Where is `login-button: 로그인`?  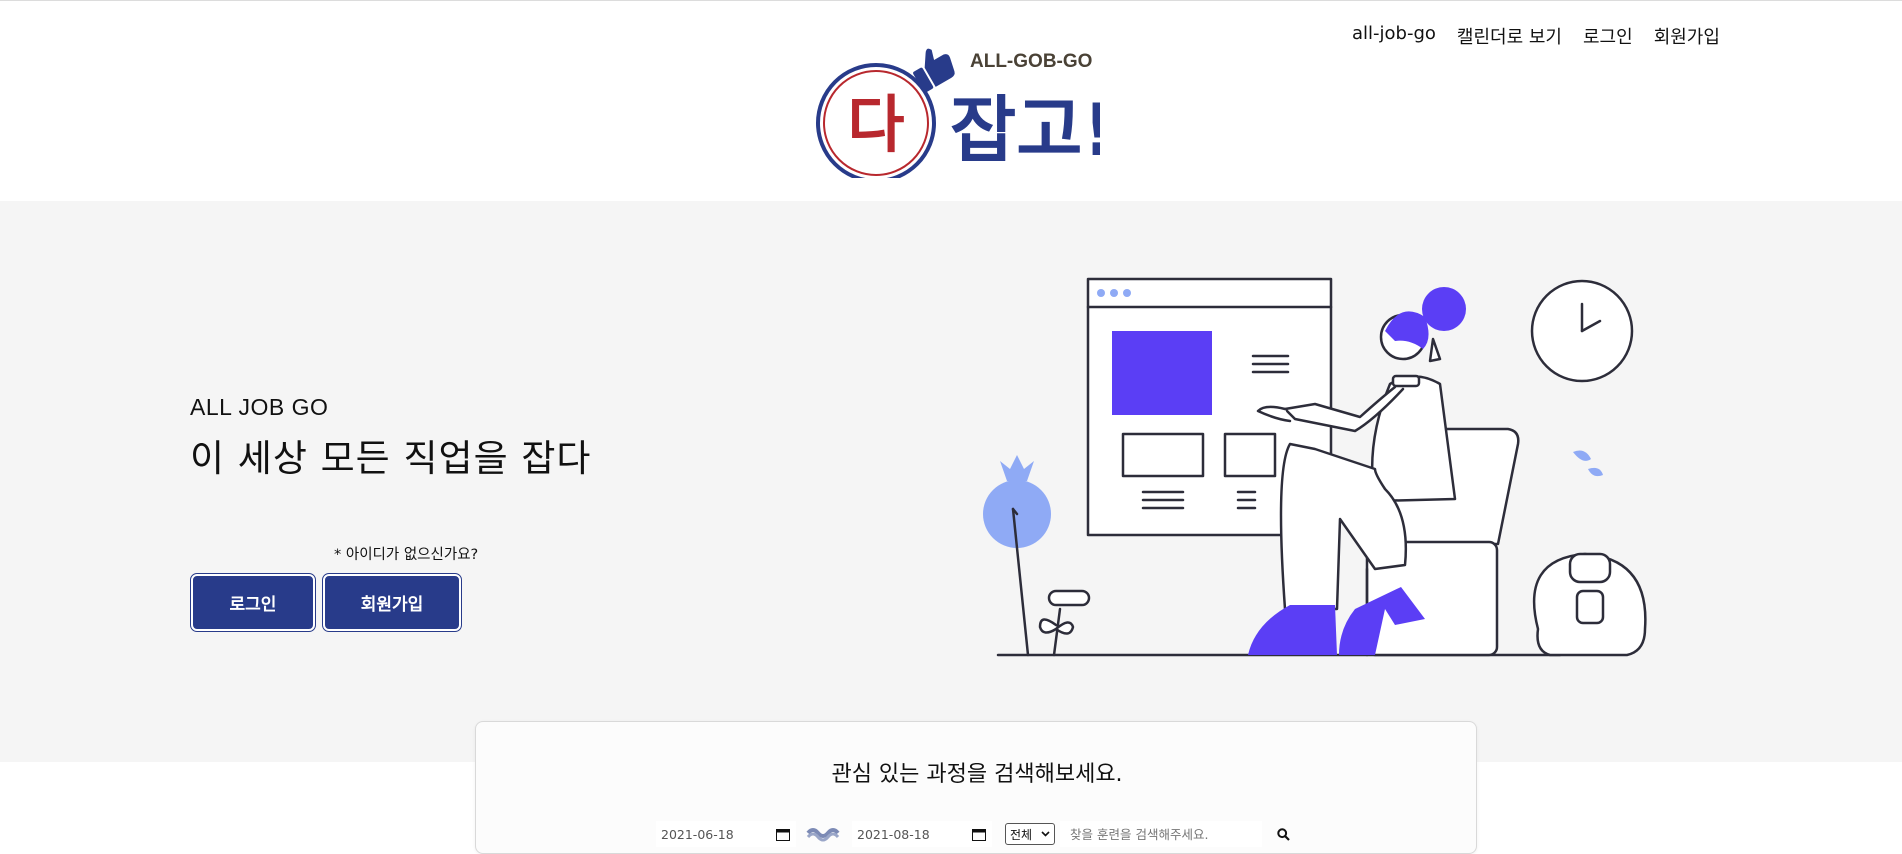
login-button: 로그인 is located at coordinates (253, 602).